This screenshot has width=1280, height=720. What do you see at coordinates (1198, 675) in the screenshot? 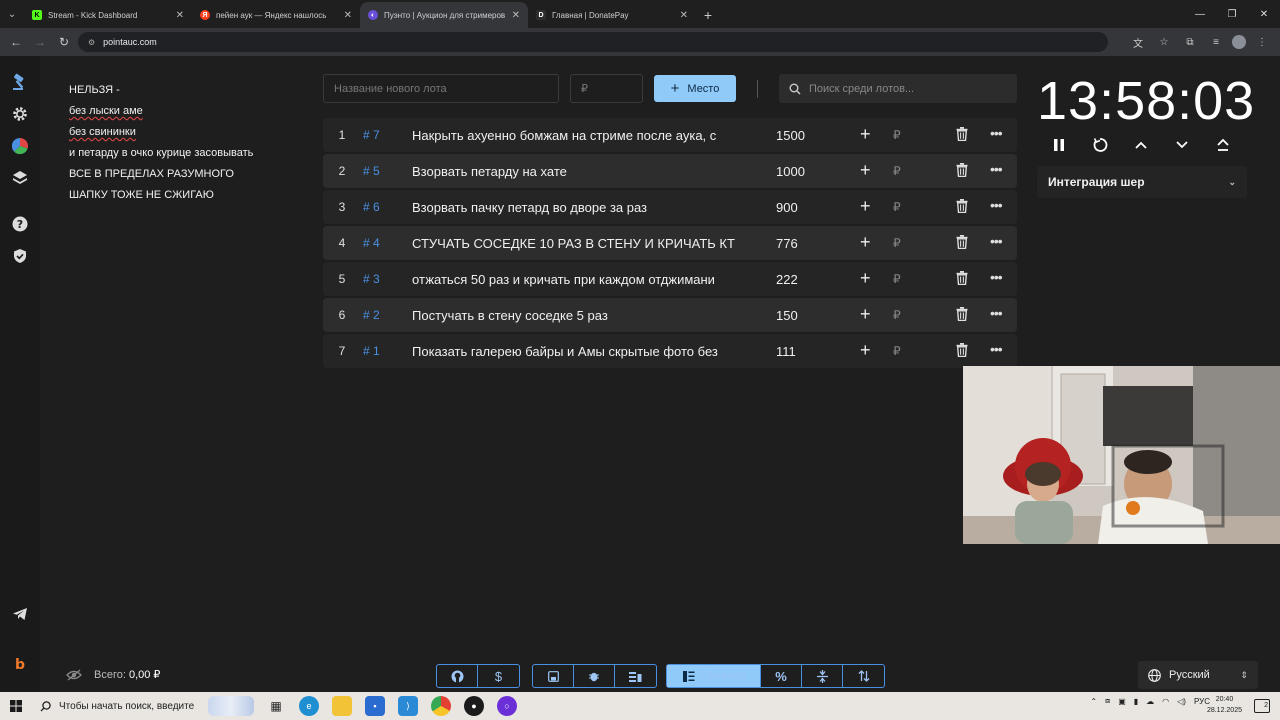
I see `language-select: Русский ⇕` at bounding box center [1198, 675].